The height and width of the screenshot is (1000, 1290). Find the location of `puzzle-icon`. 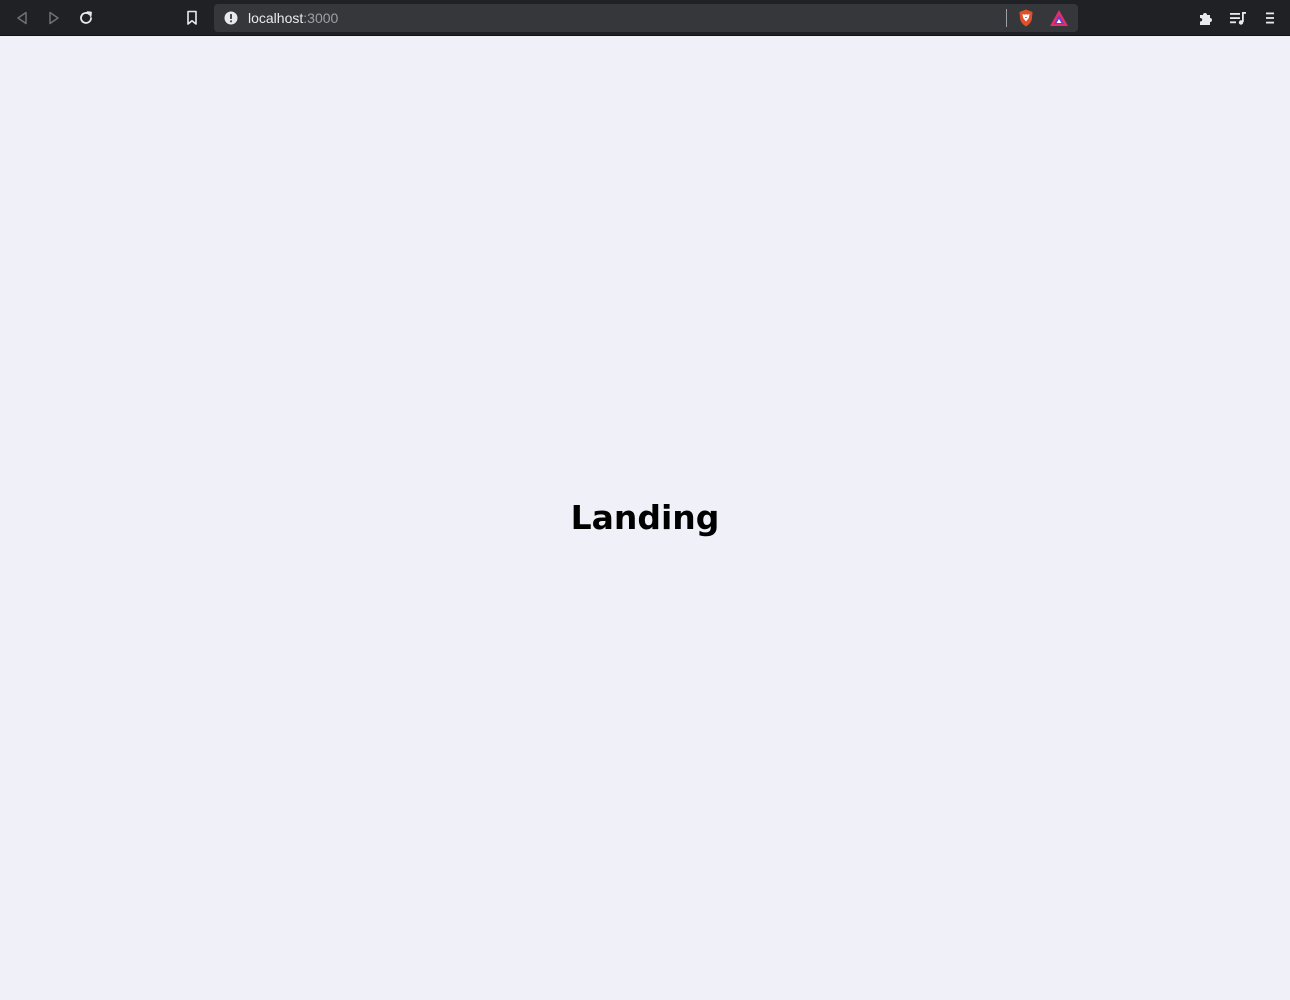

puzzle-icon is located at coordinates (1206, 19).